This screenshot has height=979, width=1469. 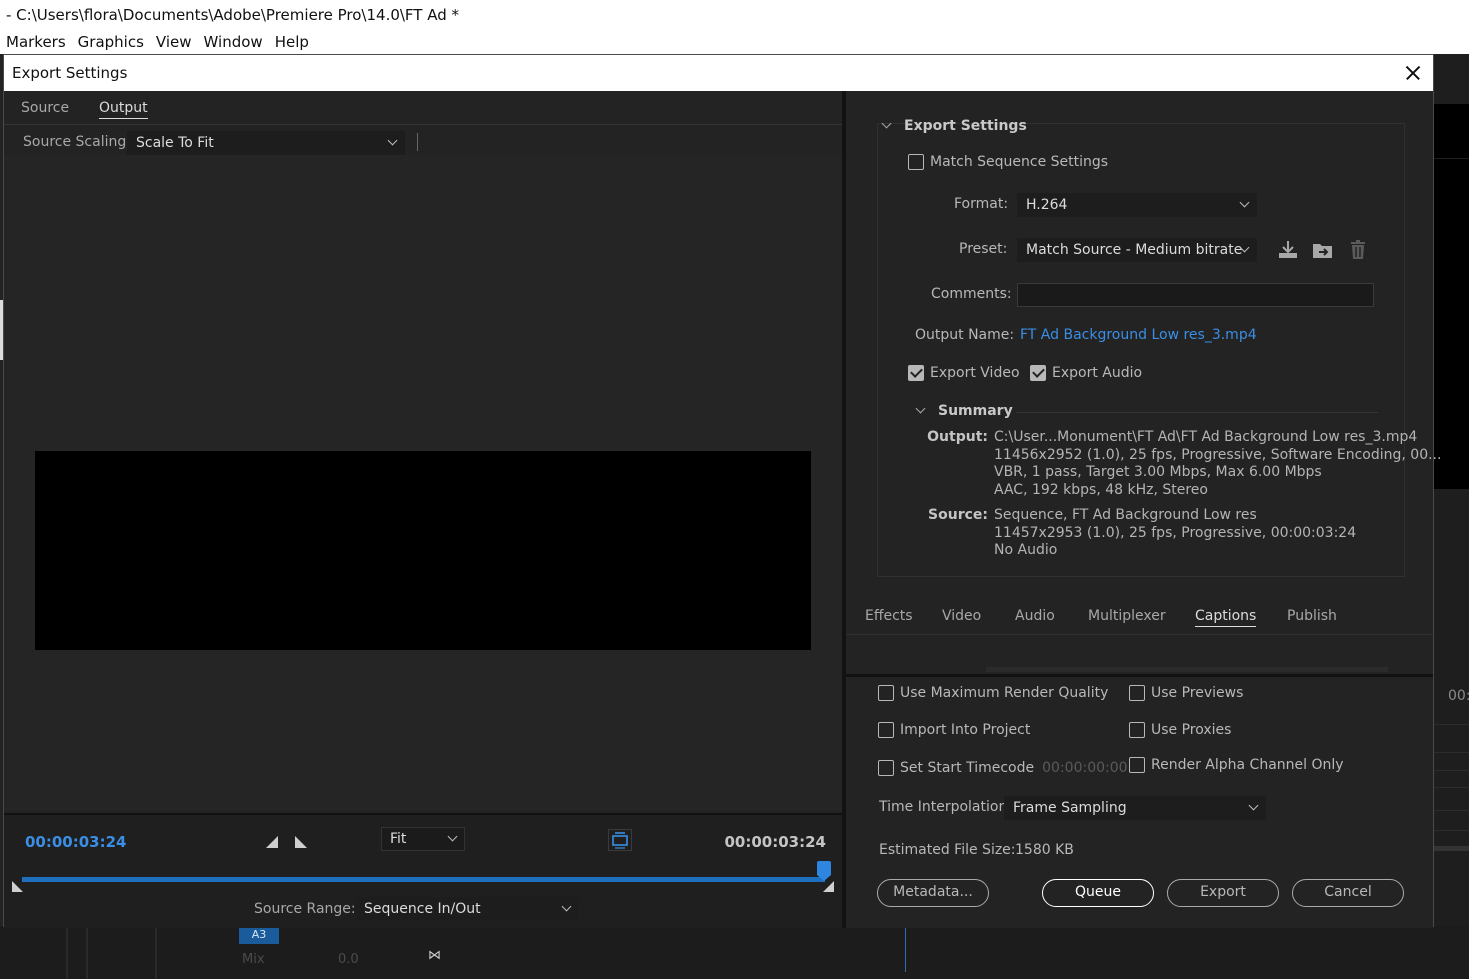 What do you see at coordinates (1035, 616) in the screenshot?
I see `tab-audio: Audio` at bounding box center [1035, 616].